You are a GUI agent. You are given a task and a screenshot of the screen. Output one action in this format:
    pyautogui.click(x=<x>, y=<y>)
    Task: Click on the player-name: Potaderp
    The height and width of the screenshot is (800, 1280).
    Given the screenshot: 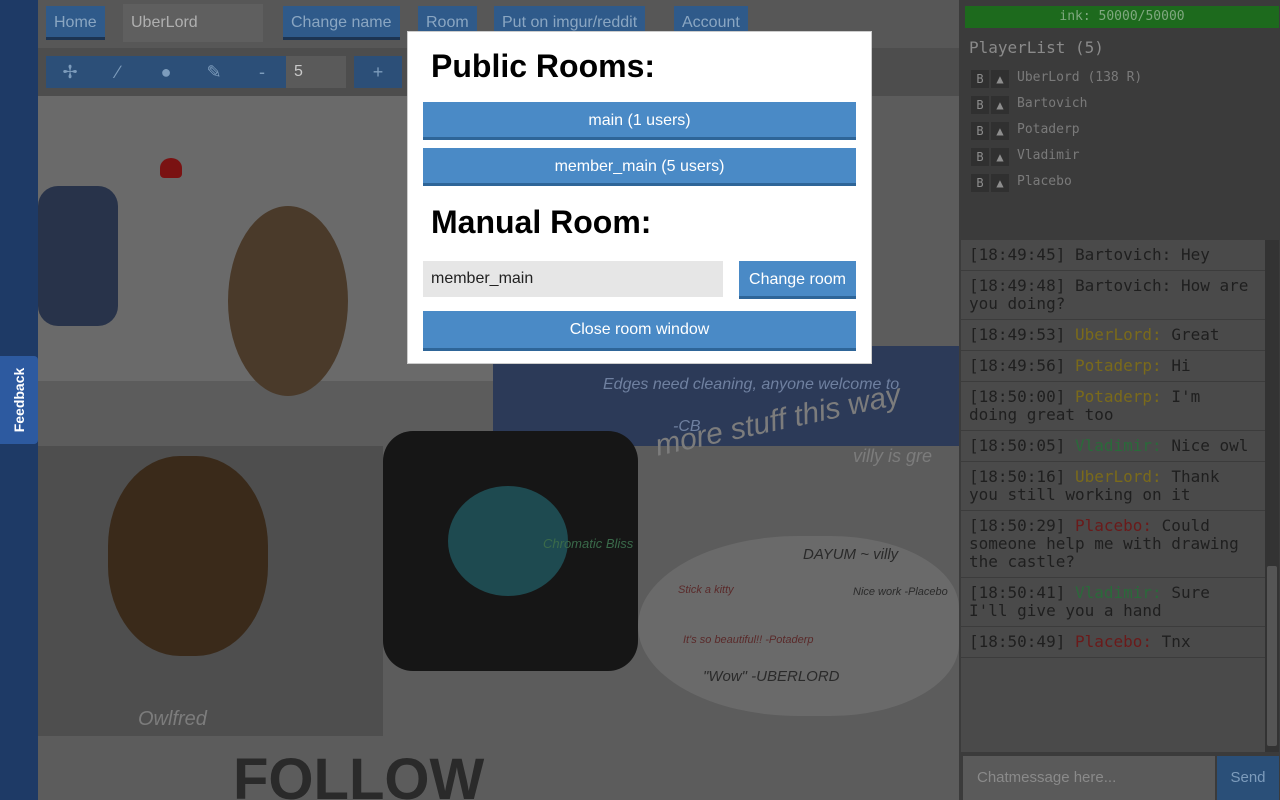 What is the action you would take?
    pyautogui.click(x=1048, y=129)
    